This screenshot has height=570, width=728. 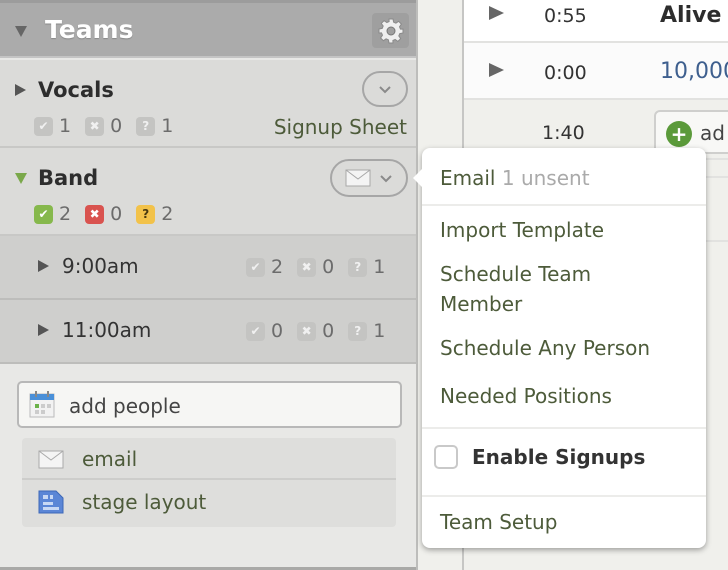 What do you see at coordinates (340, 127) in the screenshot?
I see `signup-sheet-link: Signup Sheet` at bounding box center [340, 127].